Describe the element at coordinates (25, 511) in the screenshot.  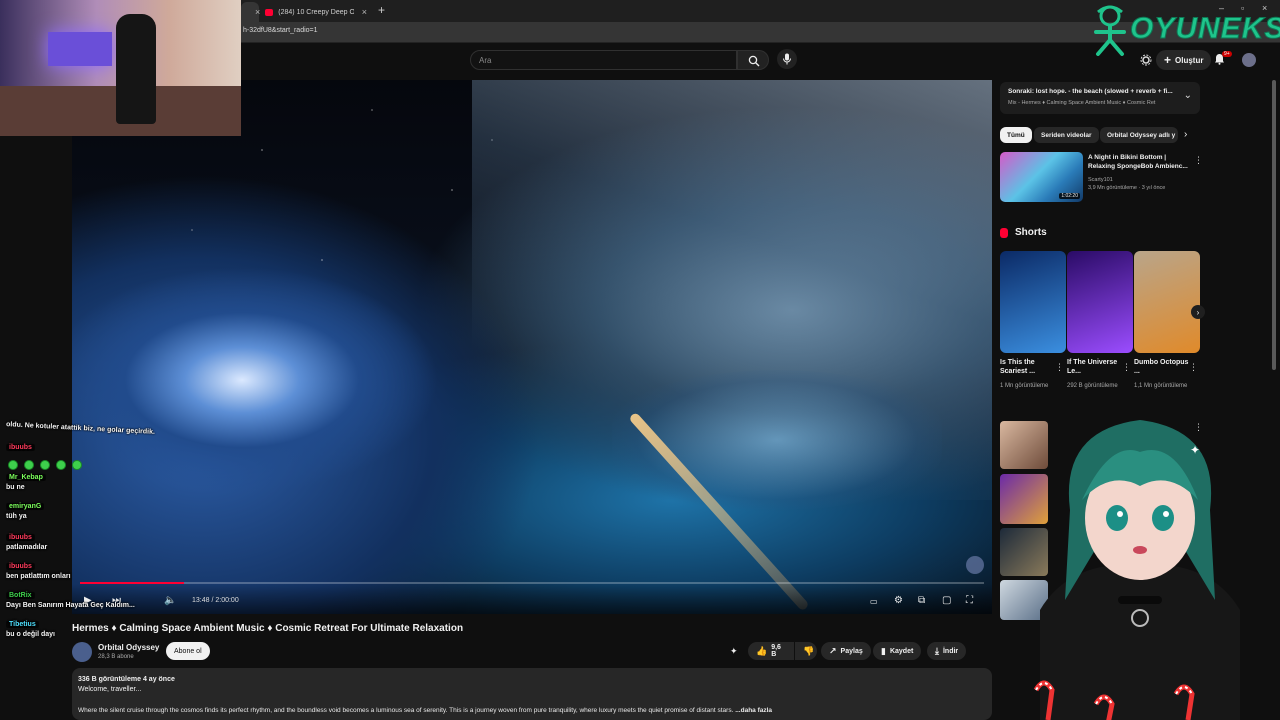
I see `chat-message: emiryanG tüh ya` at that location.